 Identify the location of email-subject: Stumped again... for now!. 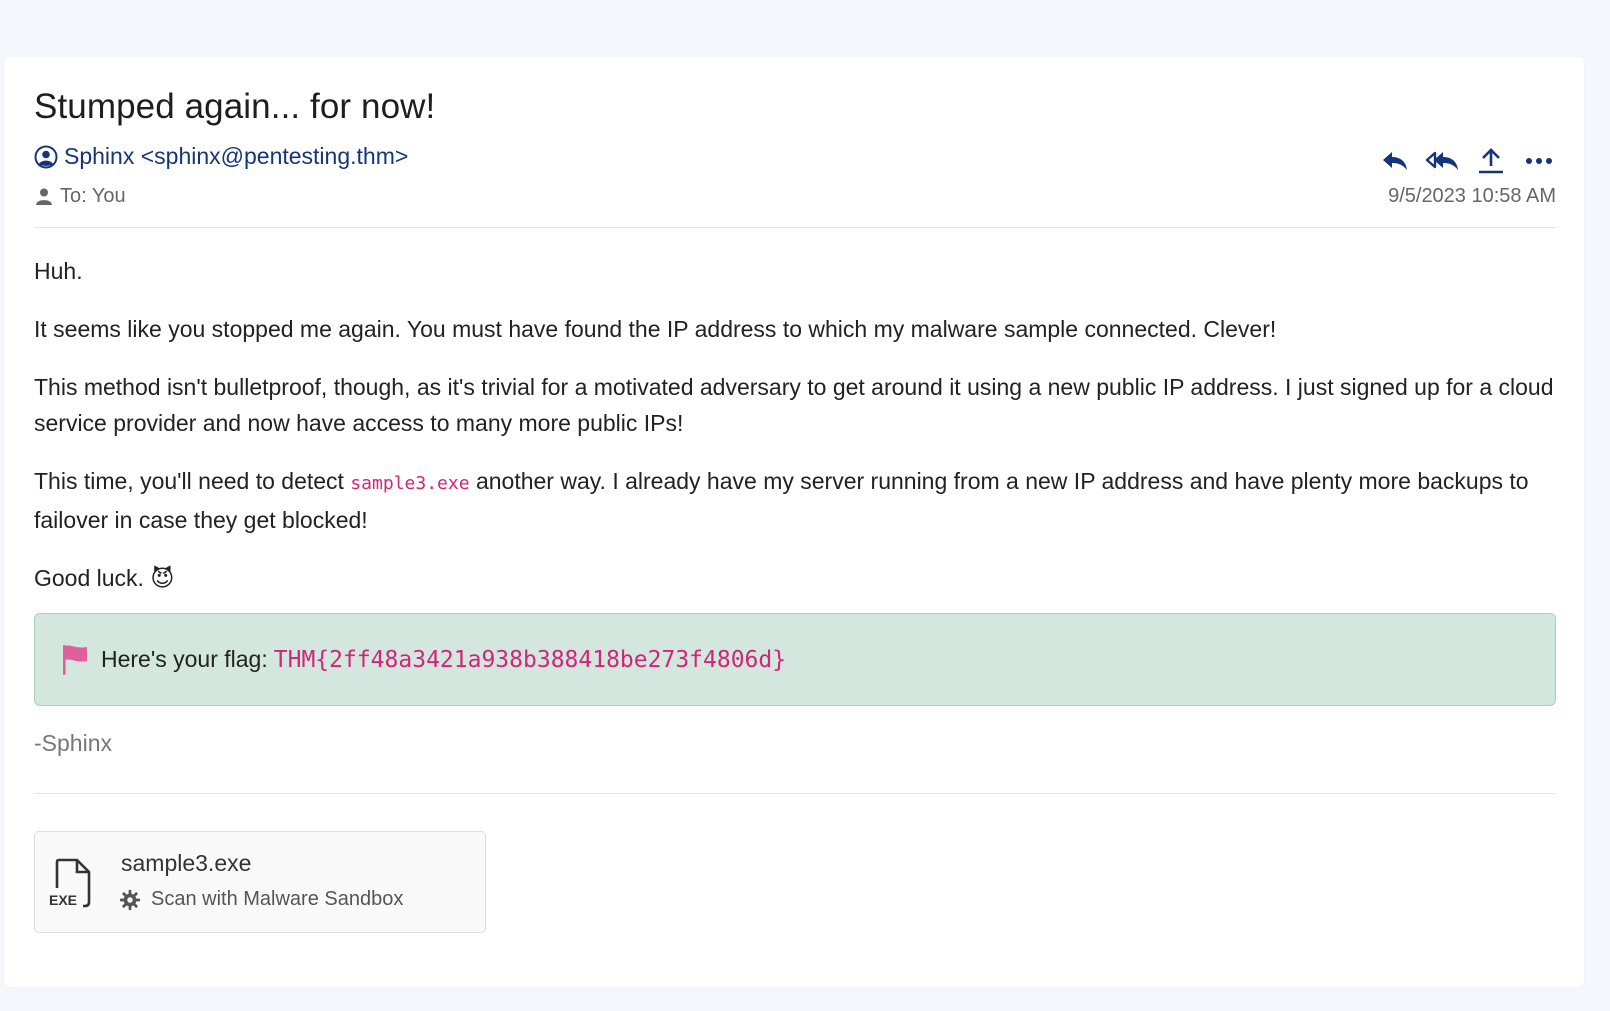
(235, 106).